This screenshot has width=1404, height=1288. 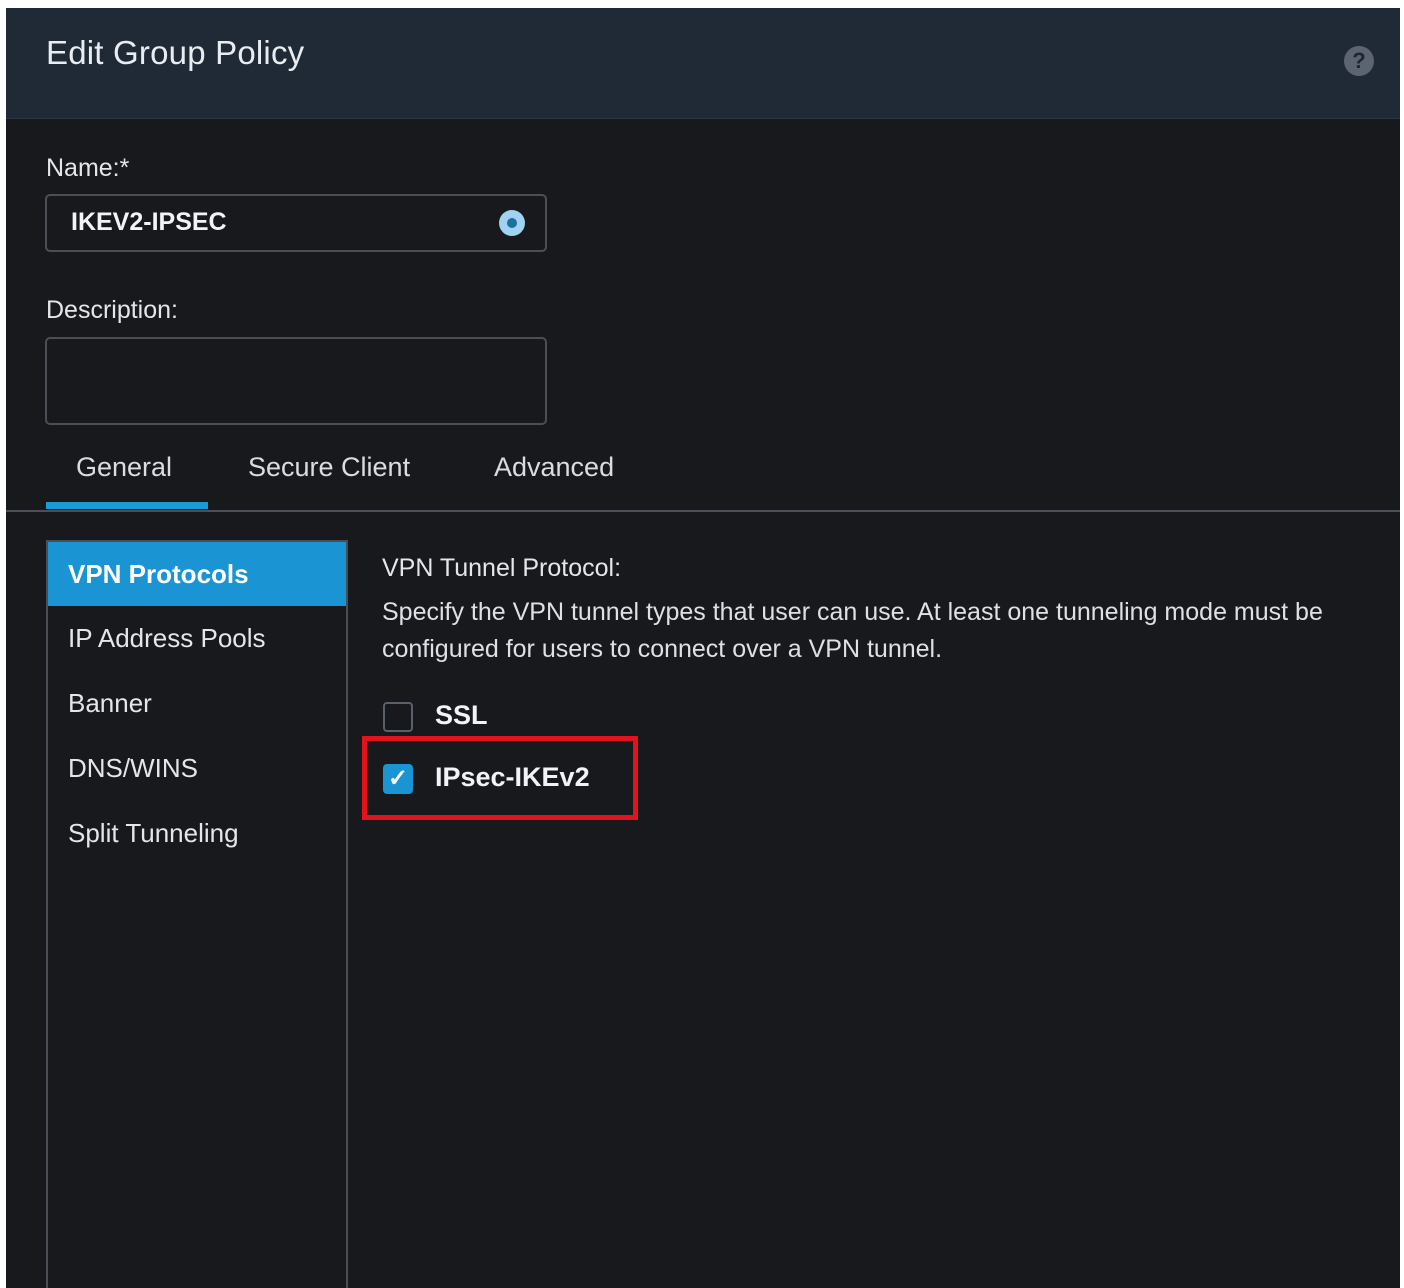 What do you see at coordinates (502, 568) in the screenshot?
I see `section-label: VPN Tunnel Protocol:` at bounding box center [502, 568].